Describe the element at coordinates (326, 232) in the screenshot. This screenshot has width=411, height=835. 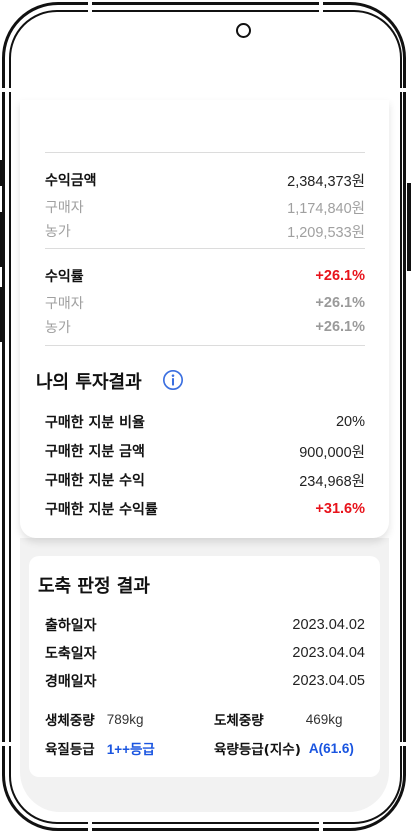
I see `revenue-farmer-value: 1,209,533원` at that location.